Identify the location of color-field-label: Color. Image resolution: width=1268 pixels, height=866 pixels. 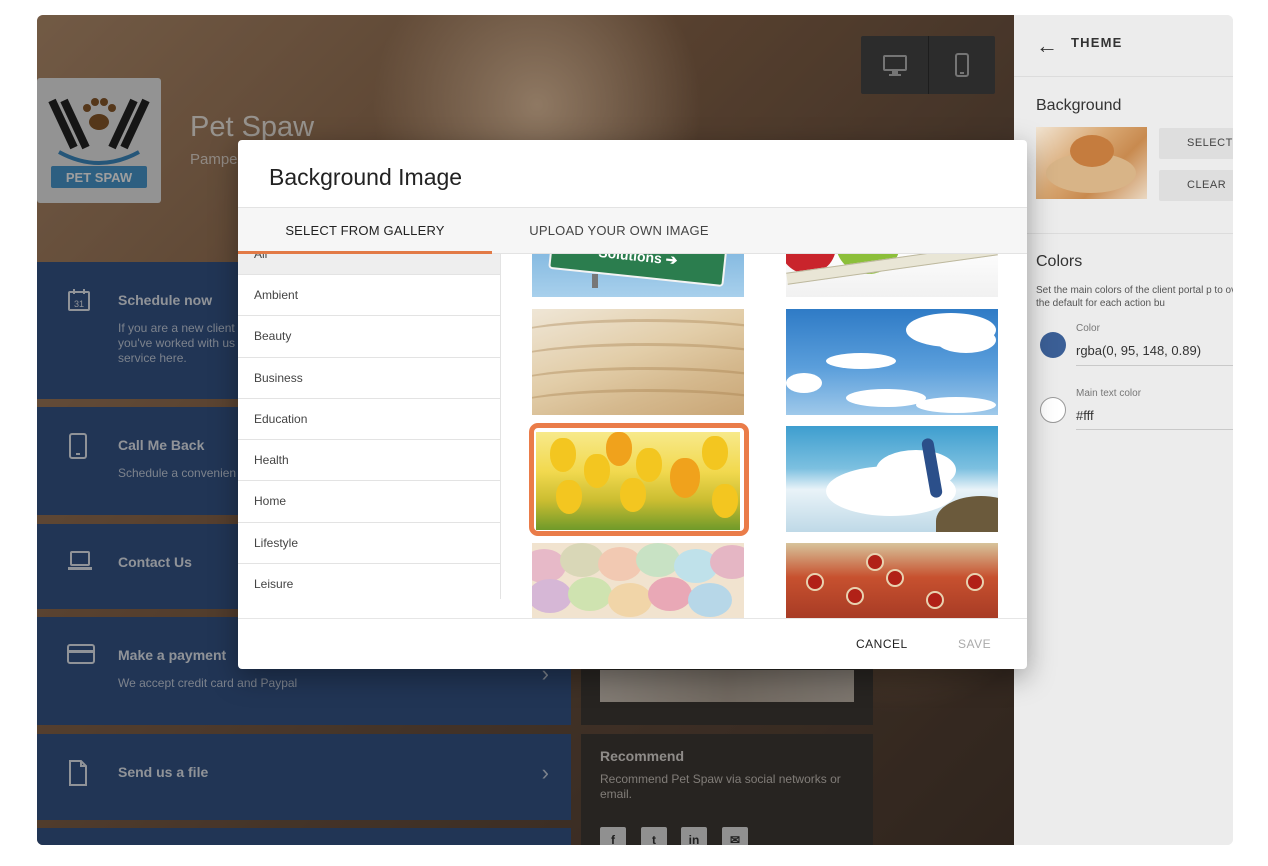
(1088, 328).